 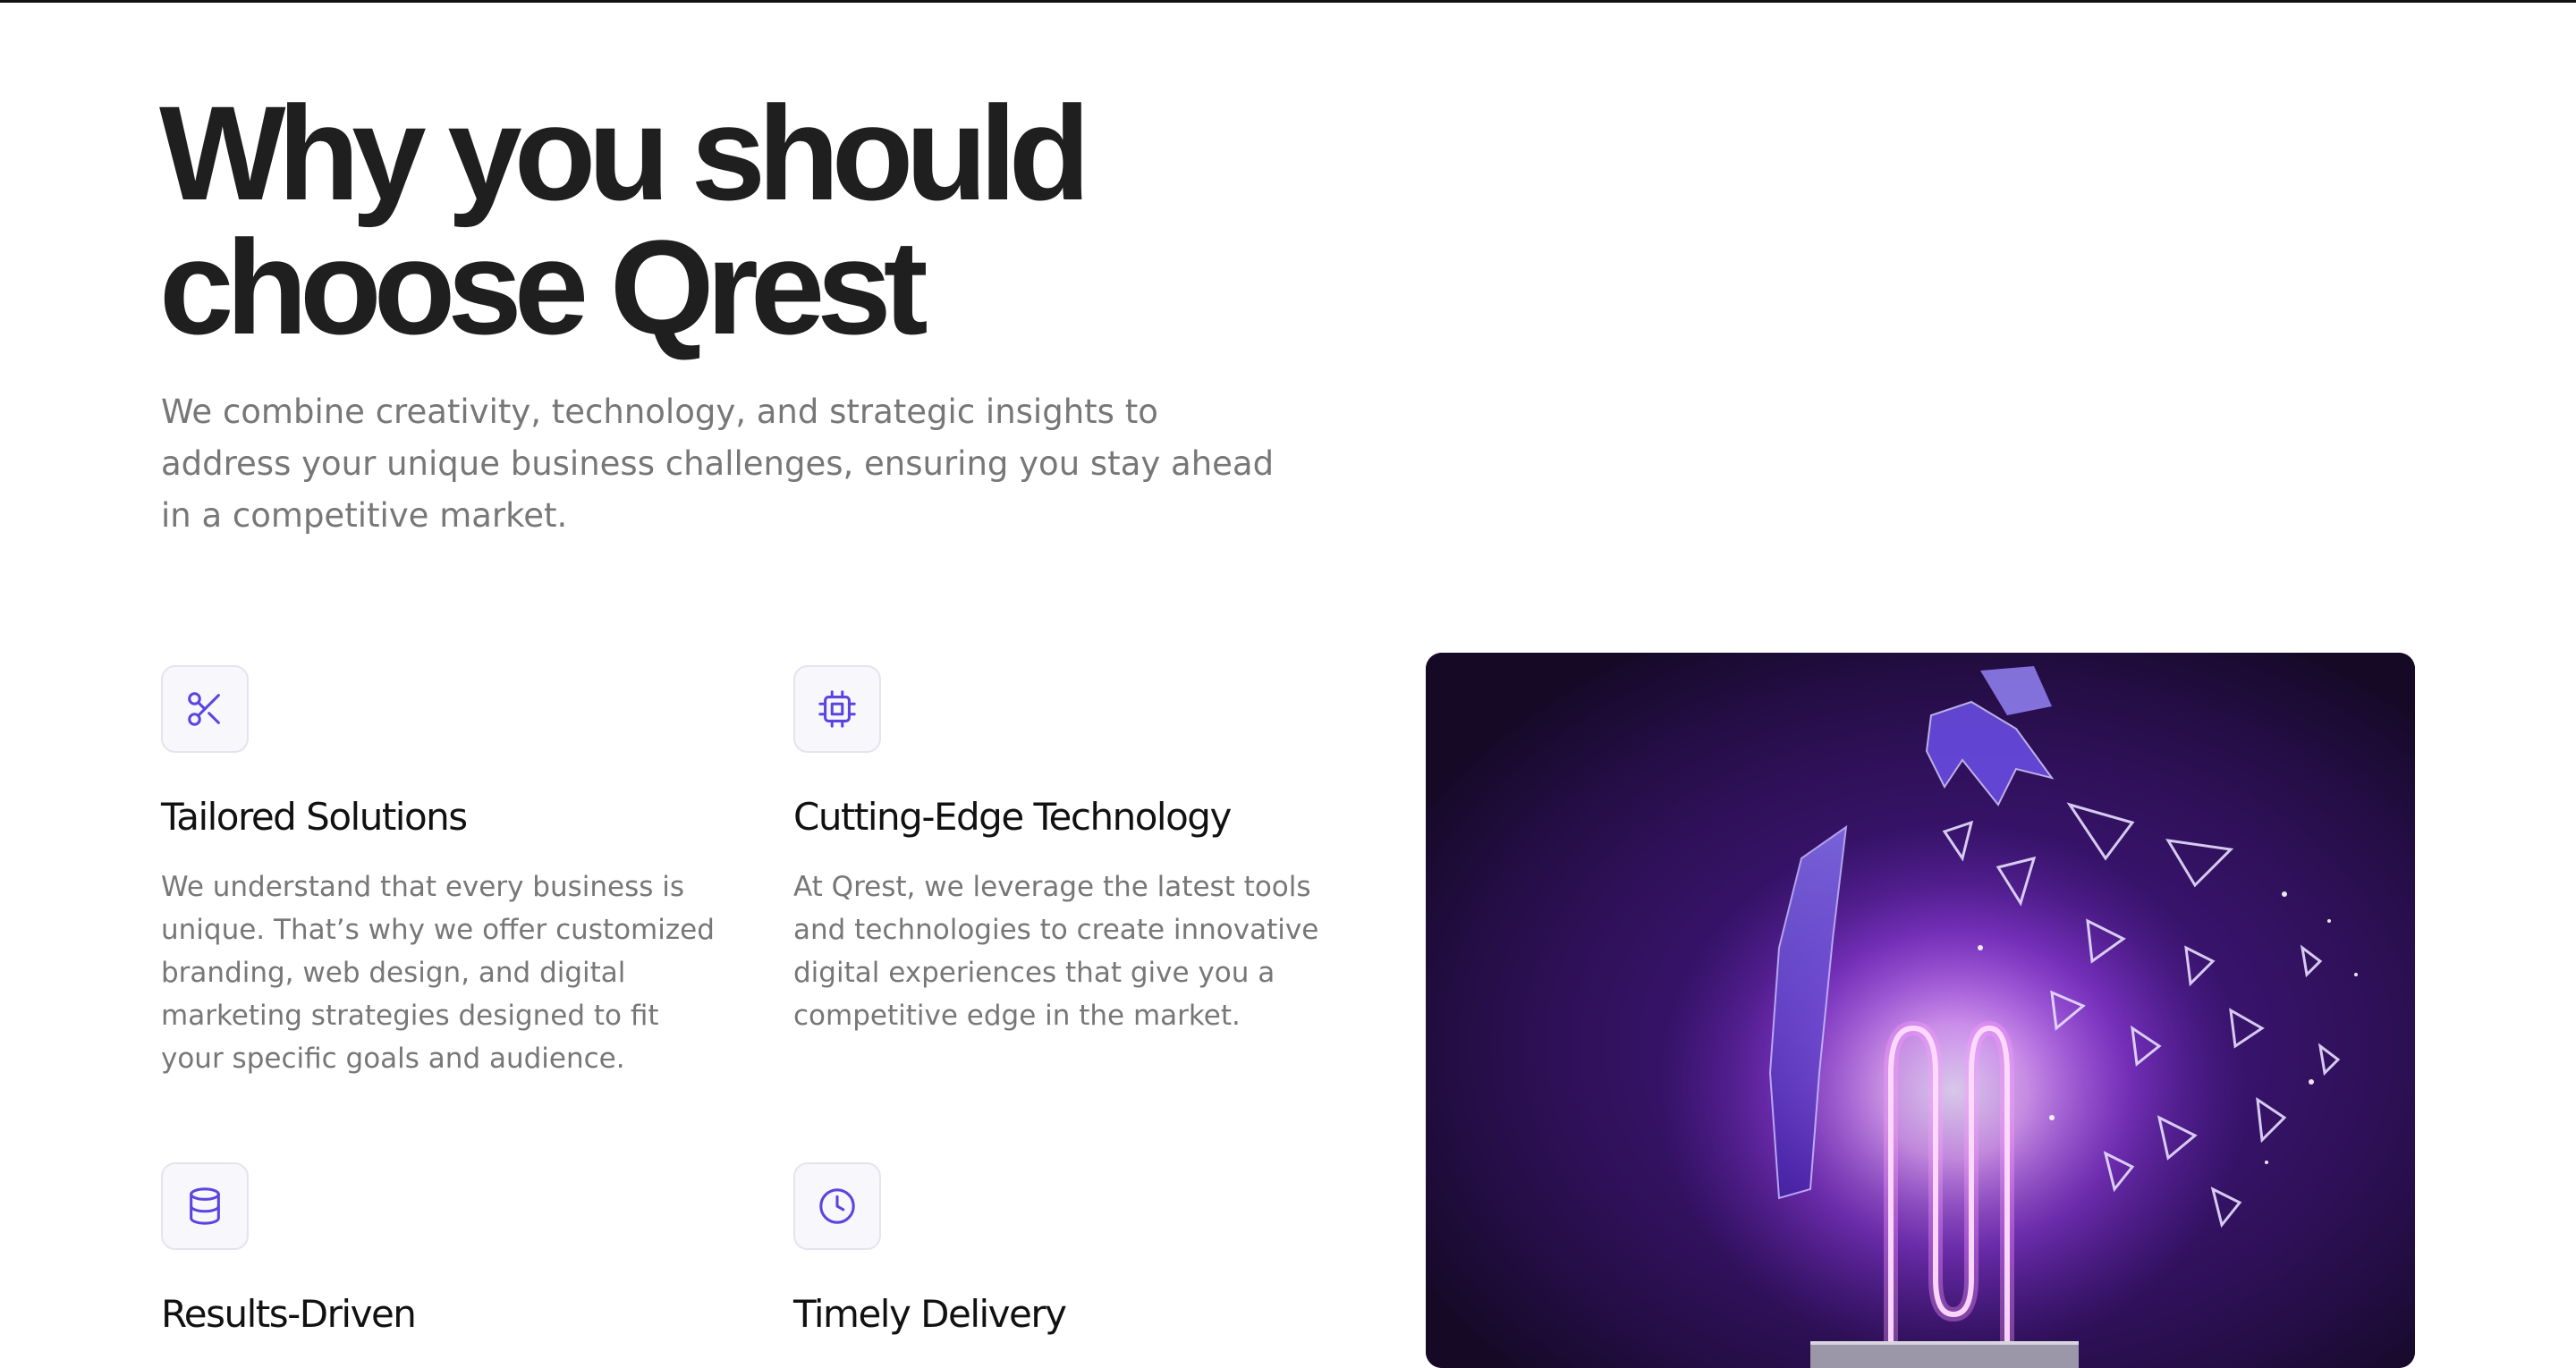 I want to click on page-title: Why you should choose Qrest, so click(x=740, y=220).